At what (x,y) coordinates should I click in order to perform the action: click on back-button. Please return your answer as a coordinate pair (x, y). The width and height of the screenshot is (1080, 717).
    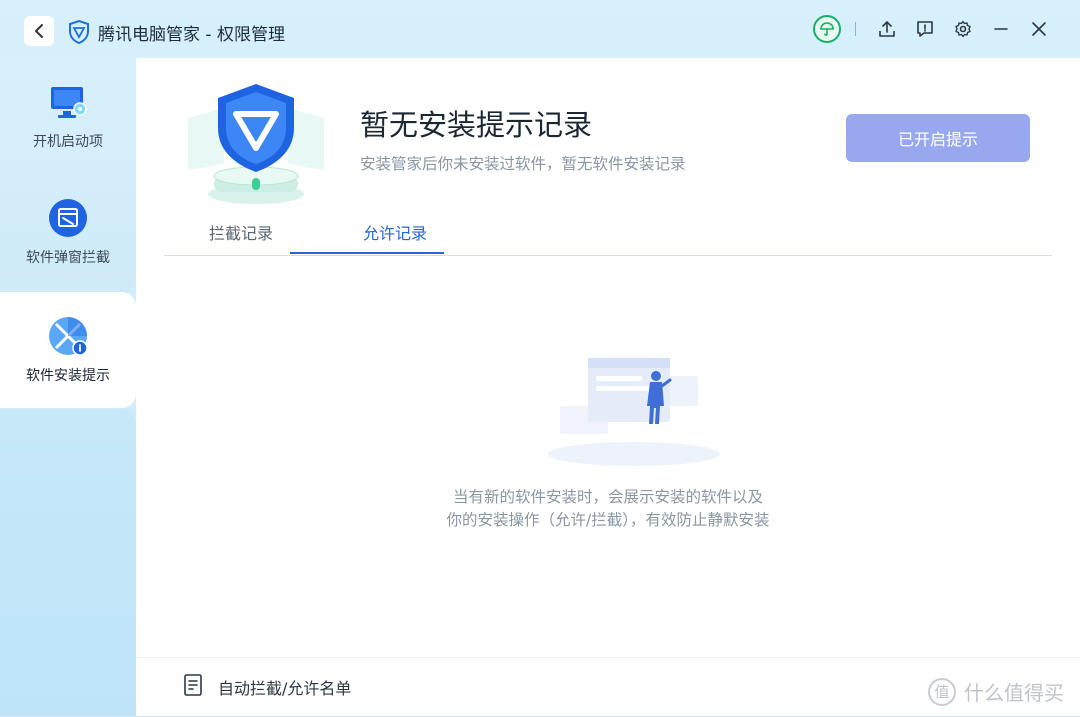
    Looking at the image, I should click on (39, 31).